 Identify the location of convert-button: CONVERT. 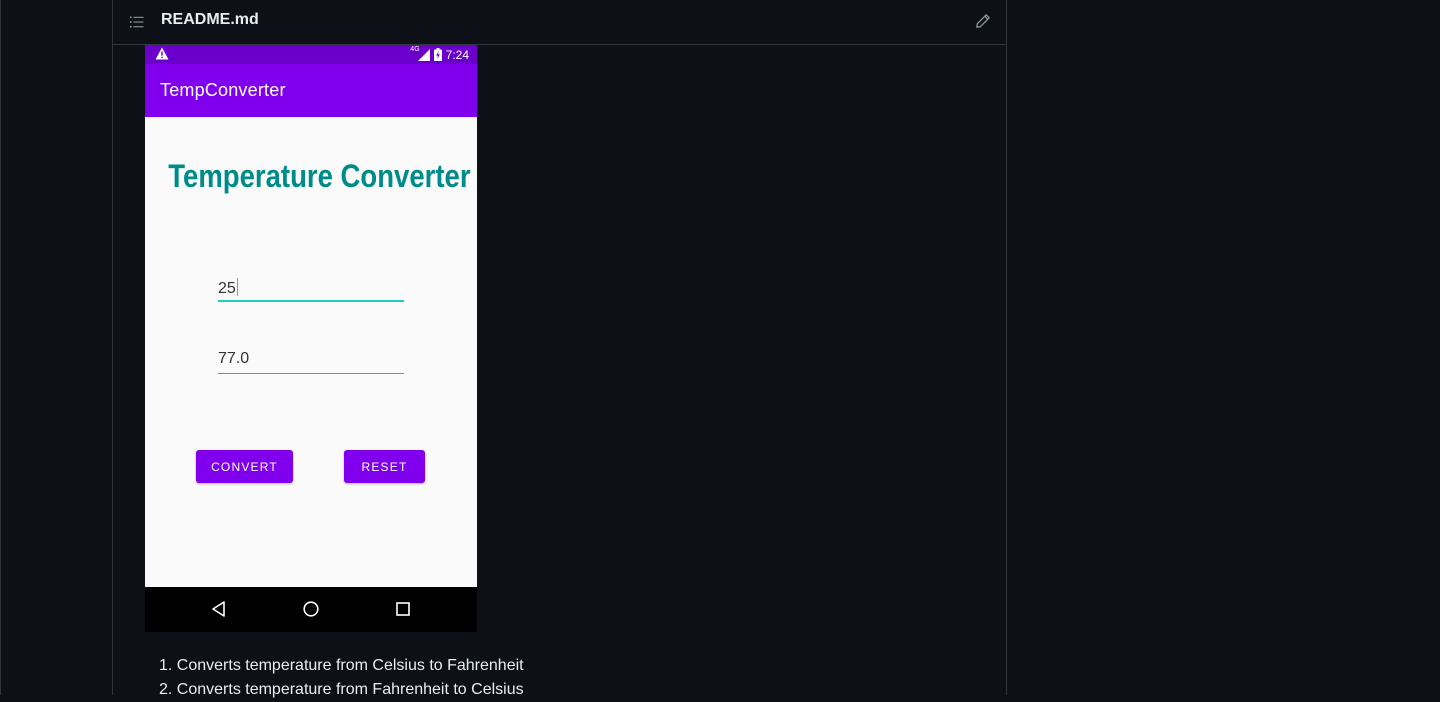
(244, 466).